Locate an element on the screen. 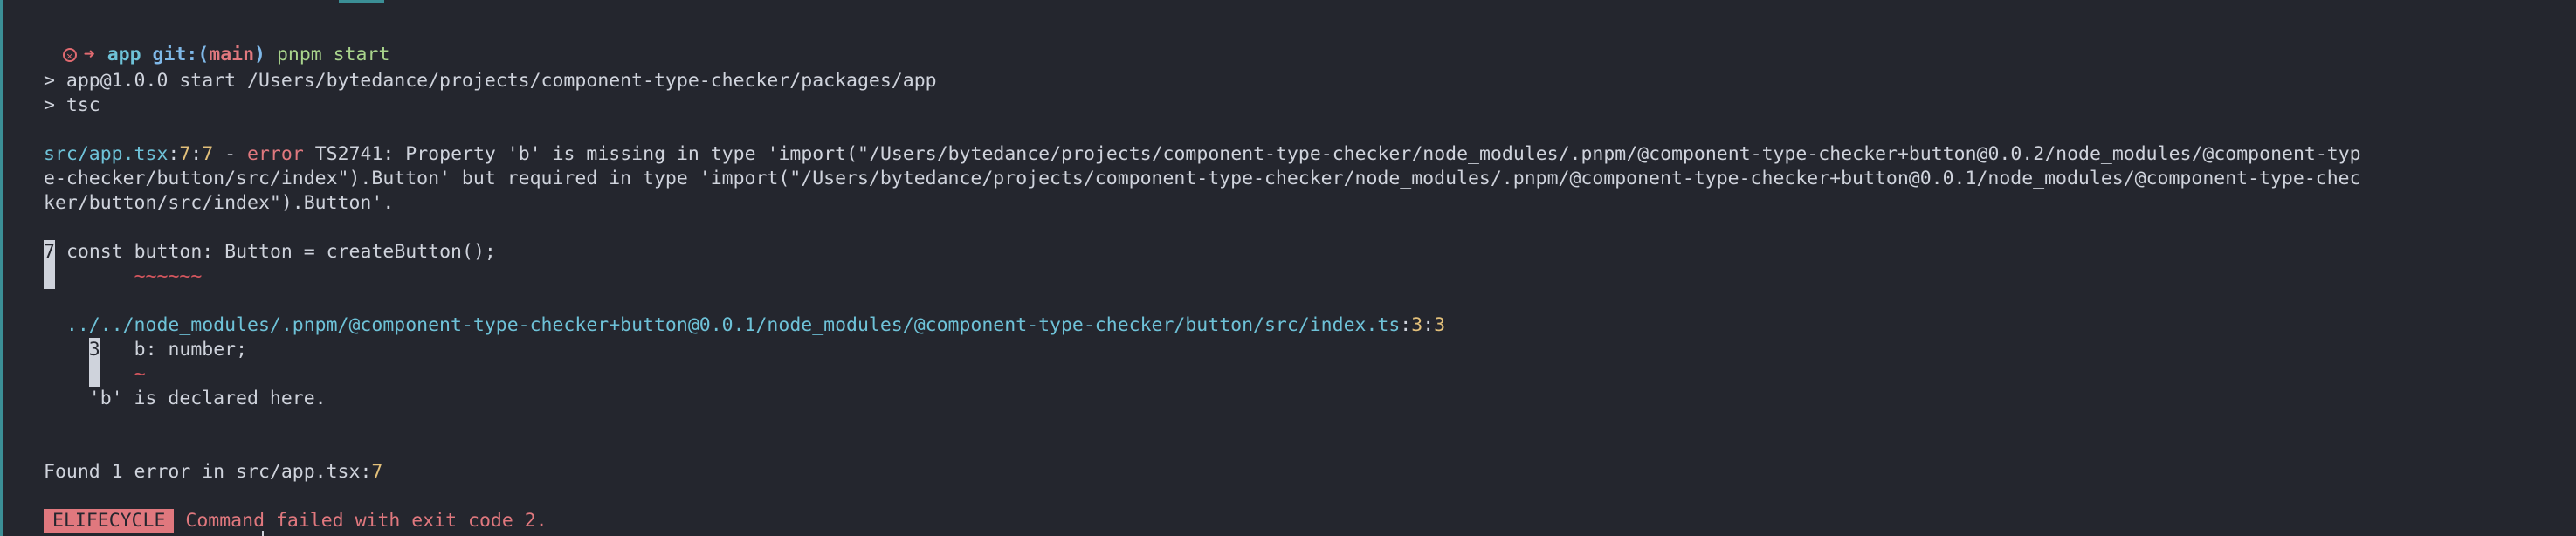 This screenshot has width=2576, height=536. prompt-git-label: git: is located at coordinates (175, 54).